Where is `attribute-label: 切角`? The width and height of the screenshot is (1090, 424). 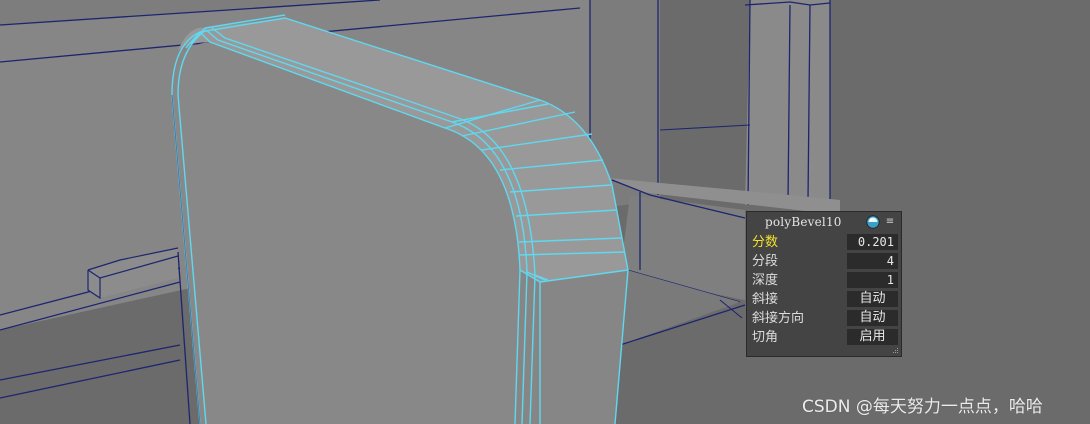 attribute-label: 切角 is located at coordinates (765, 337).